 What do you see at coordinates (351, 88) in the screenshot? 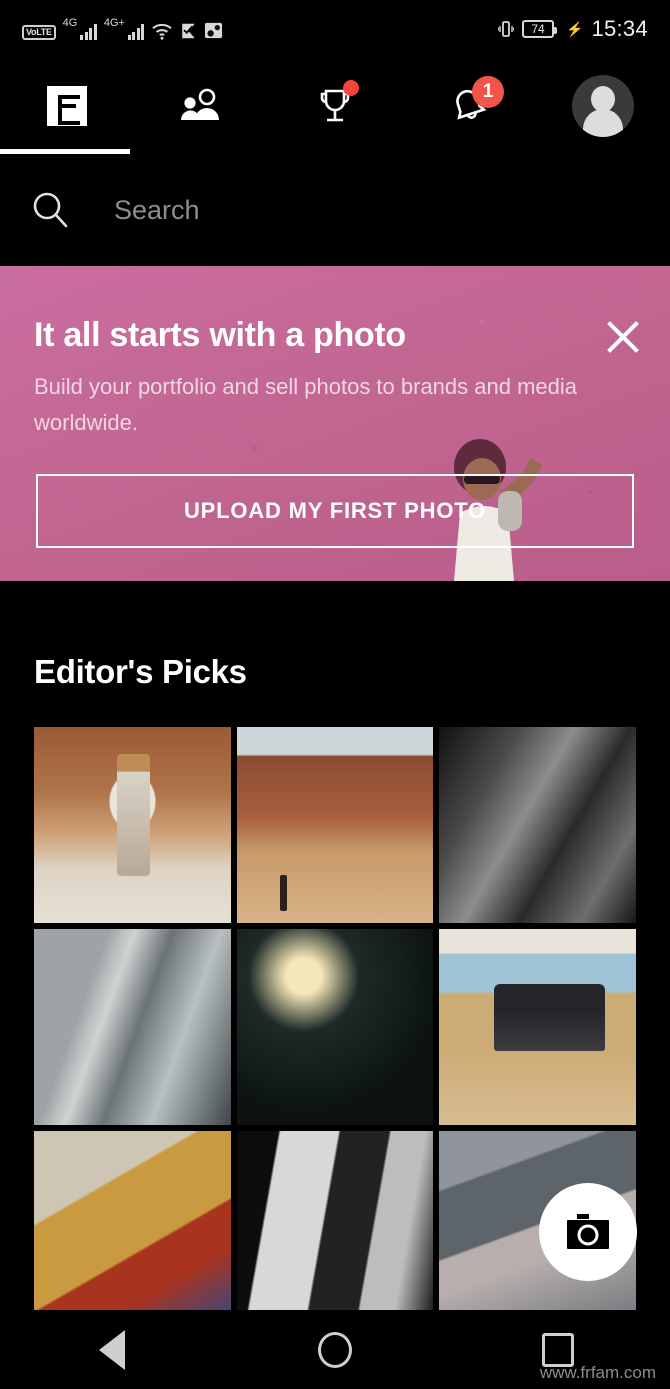
I see `trophy-dot-badge` at bounding box center [351, 88].